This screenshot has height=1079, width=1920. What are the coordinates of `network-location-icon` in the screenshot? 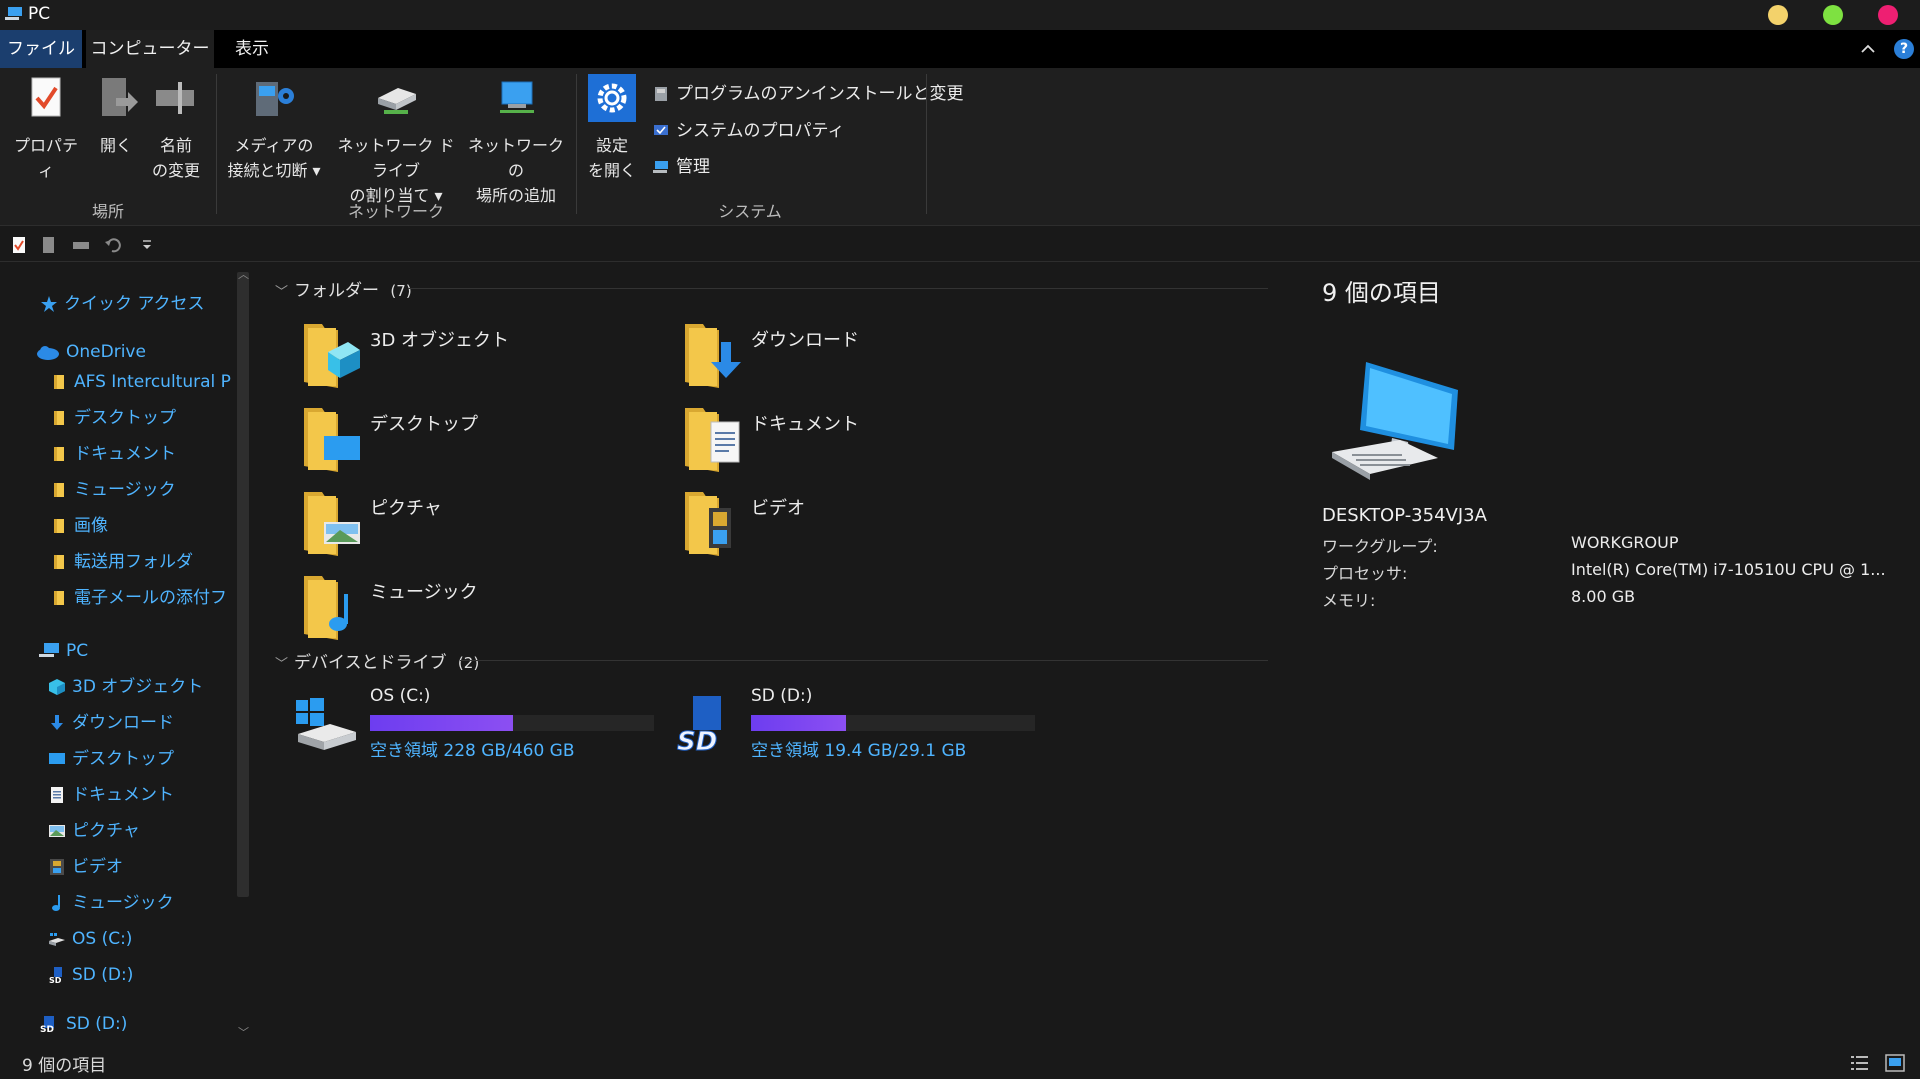 It's located at (517, 97).